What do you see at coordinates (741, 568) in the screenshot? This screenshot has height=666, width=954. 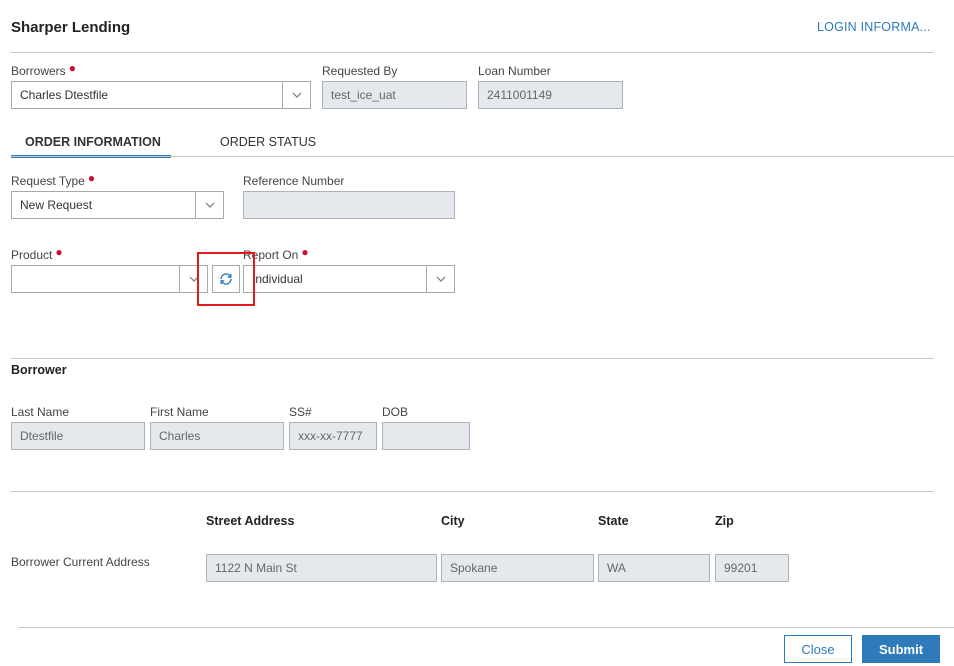 I see `zip-value: 99201` at bounding box center [741, 568].